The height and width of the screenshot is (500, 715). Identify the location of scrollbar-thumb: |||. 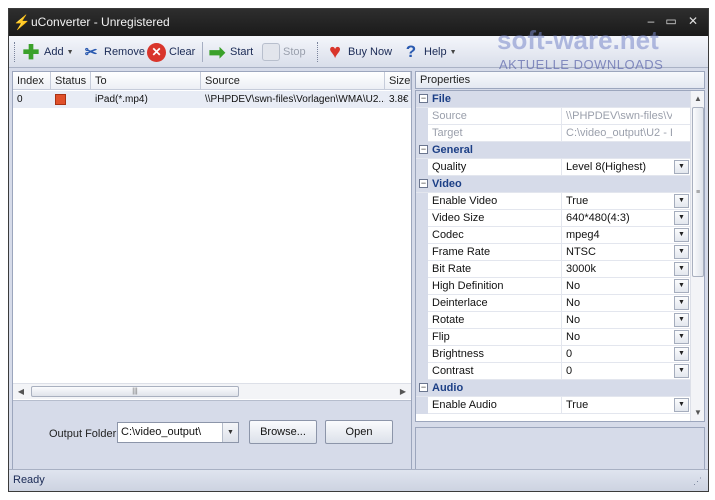
(135, 391).